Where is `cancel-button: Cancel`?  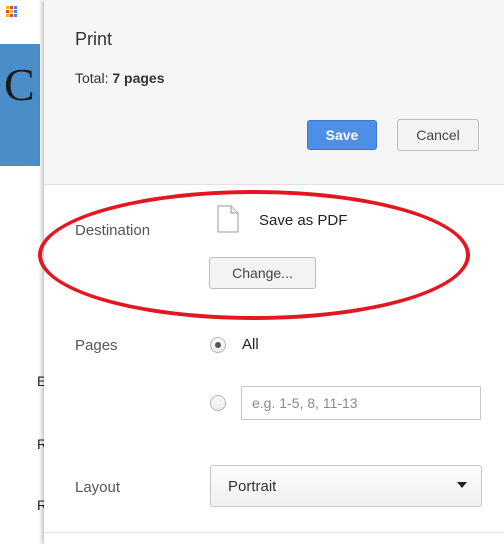 cancel-button: Cancel is located at coordinates (438, 135).